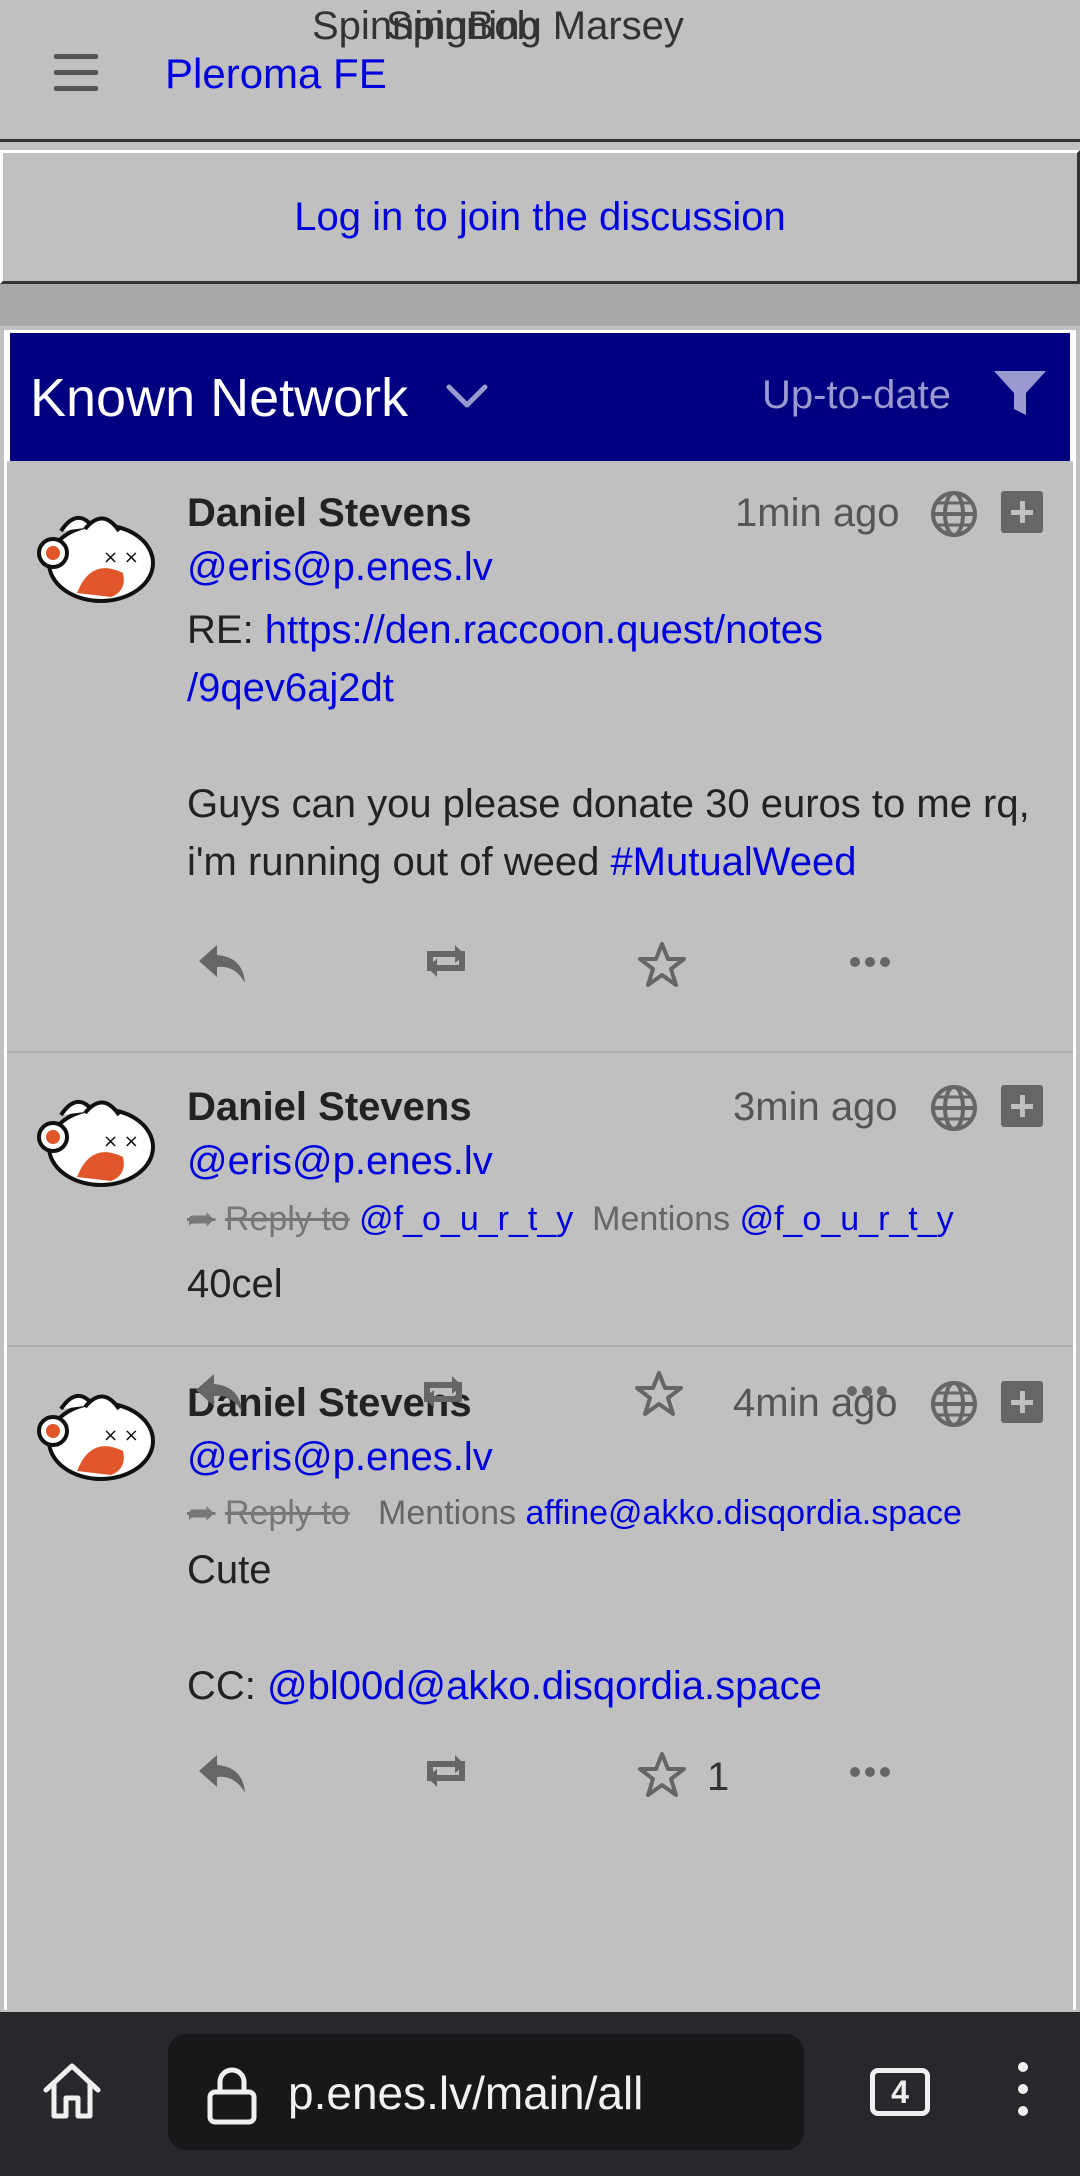 This screenshot has width=1080, height=2176. Describe the element at coordinates (540, 305) in the screenshot. I see `divider` at that location.